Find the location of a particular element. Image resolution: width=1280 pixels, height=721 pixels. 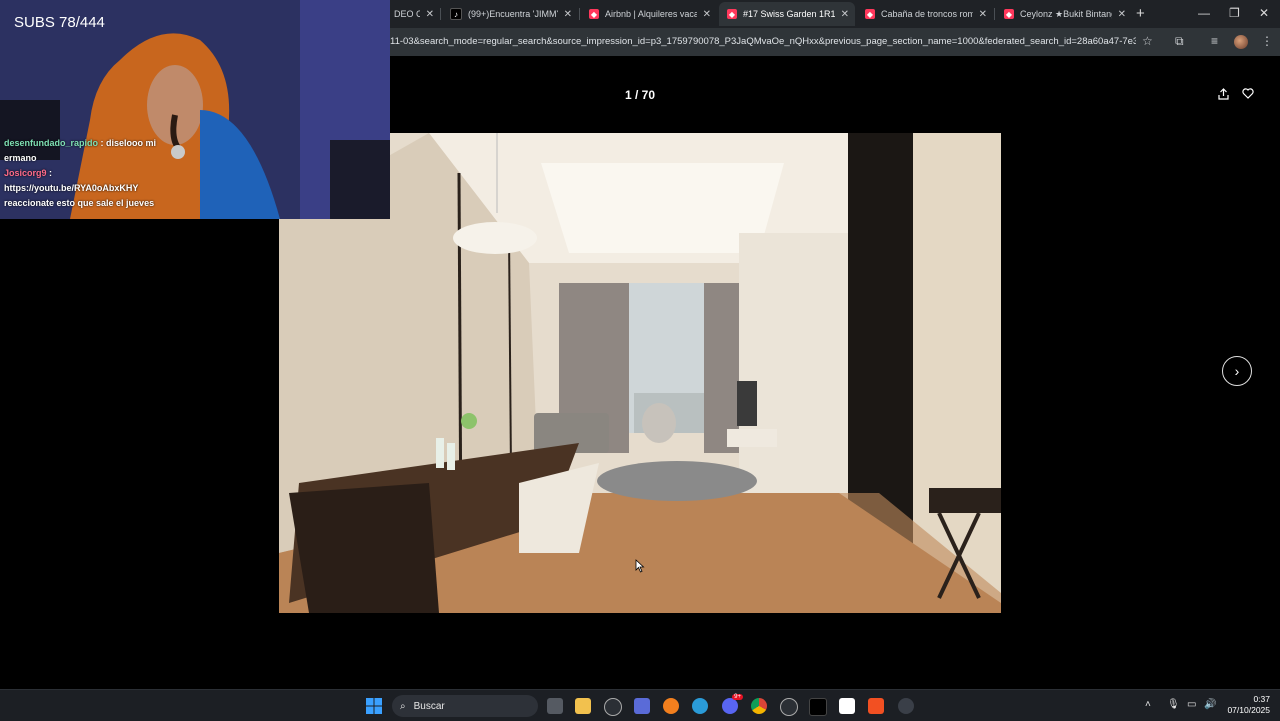

profile-avatar is located at coordinates (1241, 42).